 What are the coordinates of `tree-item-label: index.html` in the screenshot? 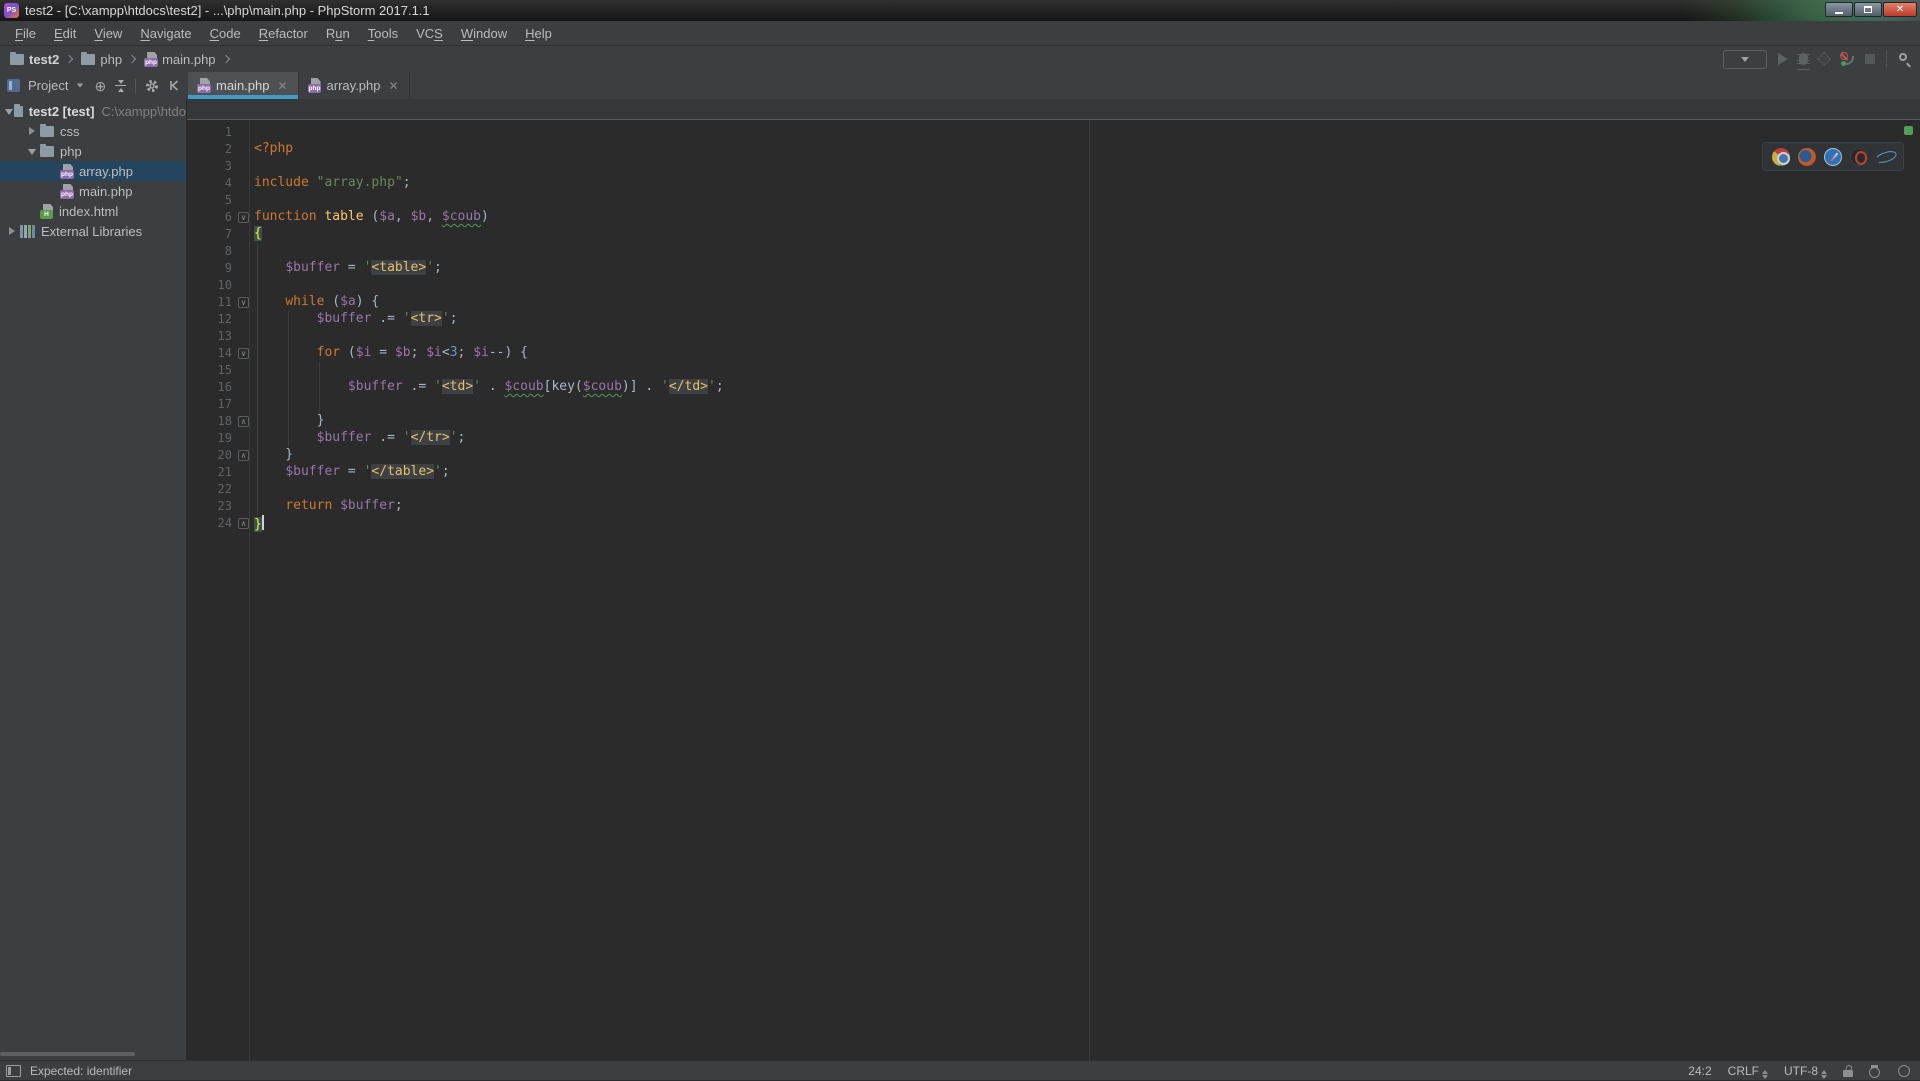 It's located at (89, 211).